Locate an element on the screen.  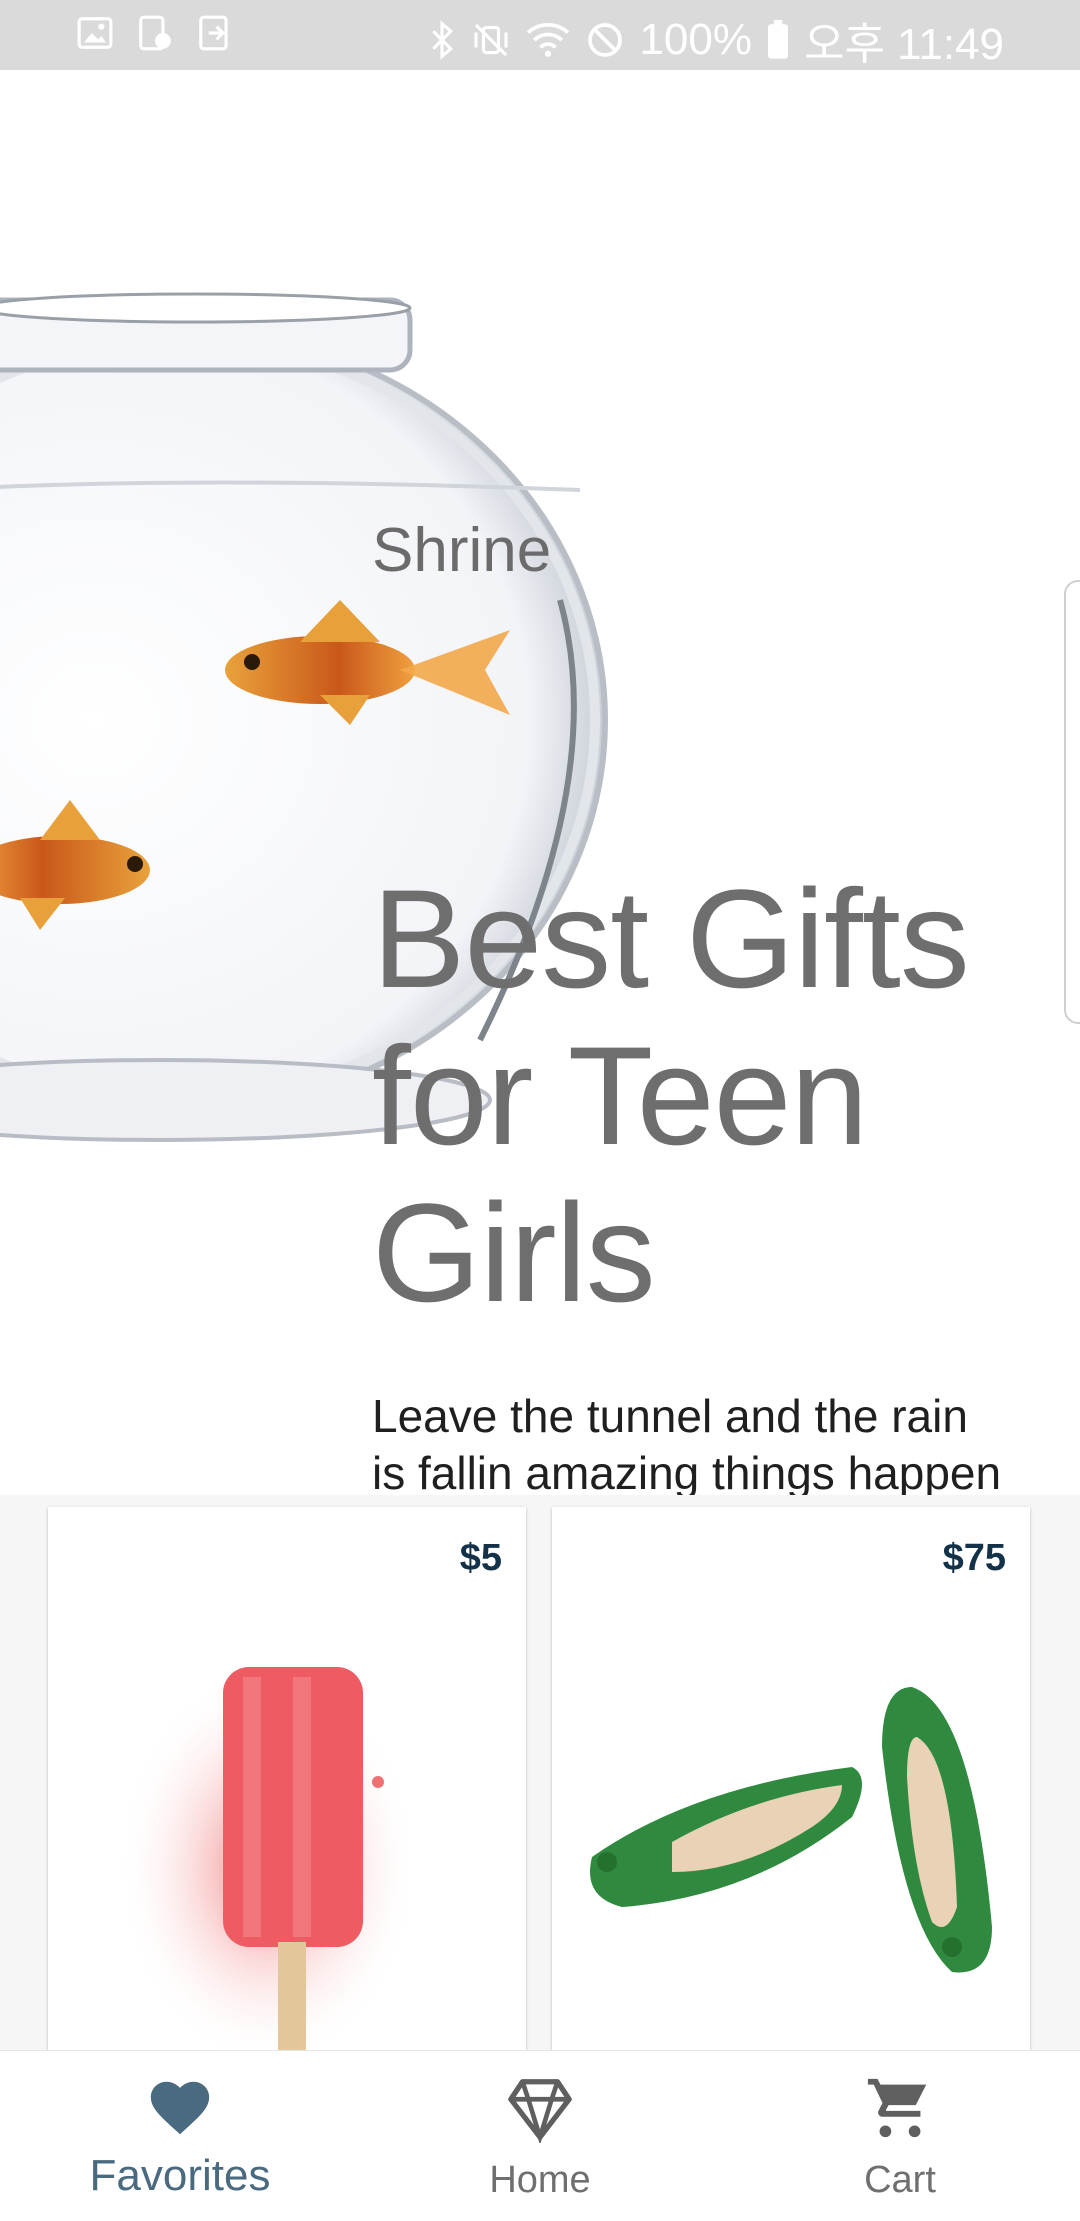
screenshot-icon is located at coordinates (155, 33).